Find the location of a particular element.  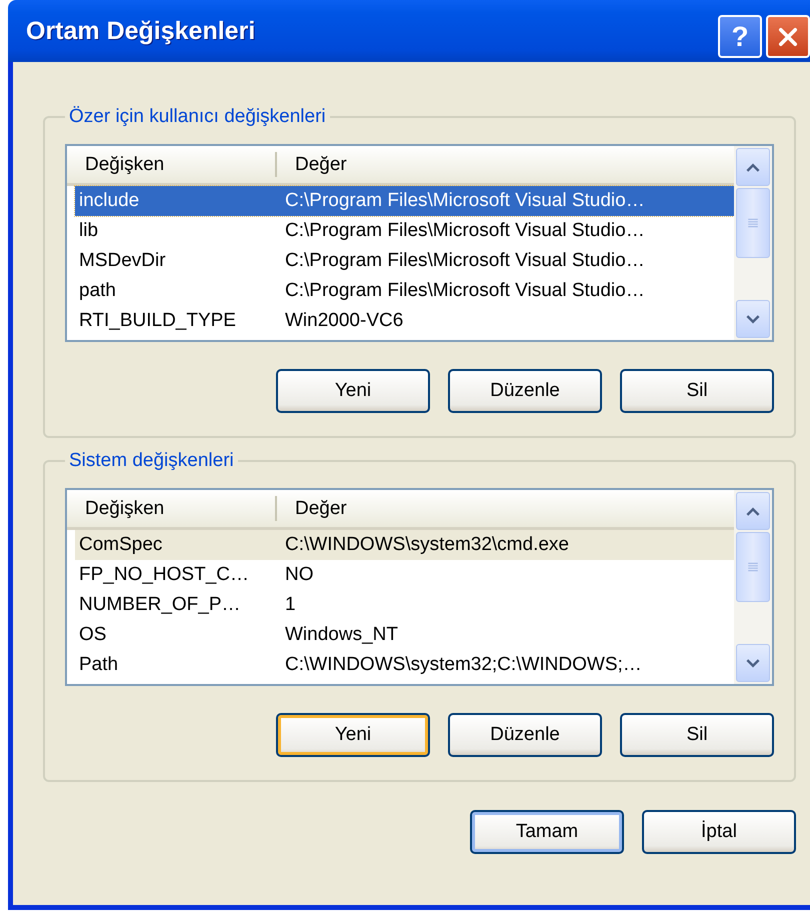

variable-value: Win2000-VC6 is located at coordinates (344, 321).